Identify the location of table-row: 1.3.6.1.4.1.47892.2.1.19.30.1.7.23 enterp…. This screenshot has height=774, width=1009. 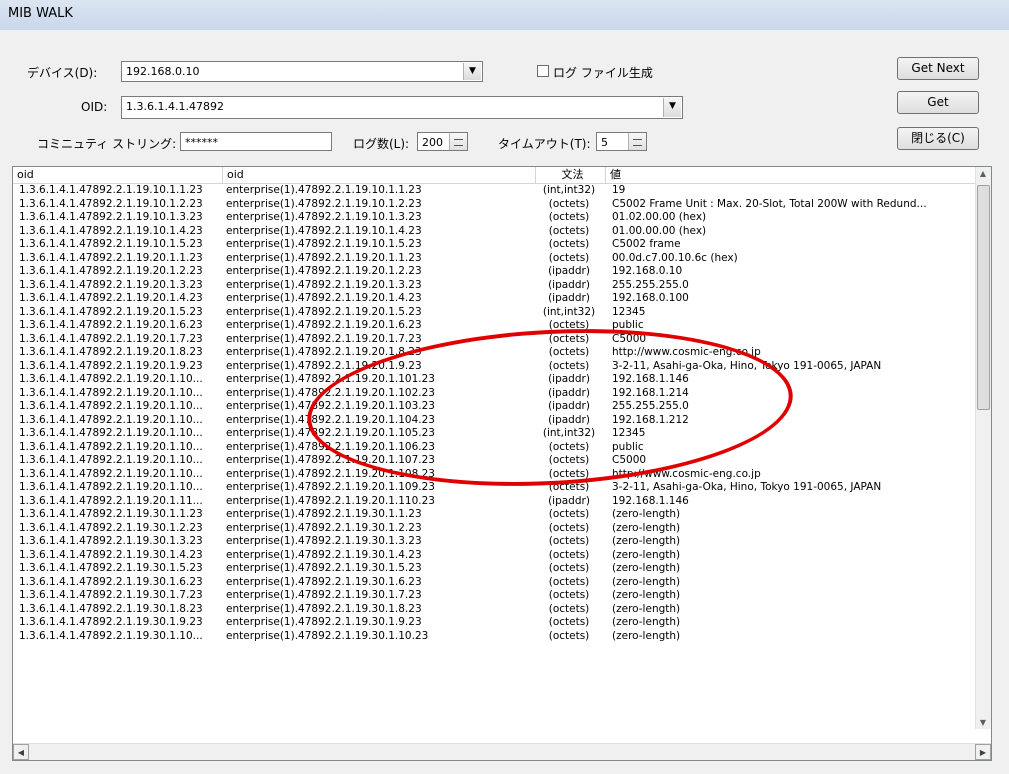
(495, 596).